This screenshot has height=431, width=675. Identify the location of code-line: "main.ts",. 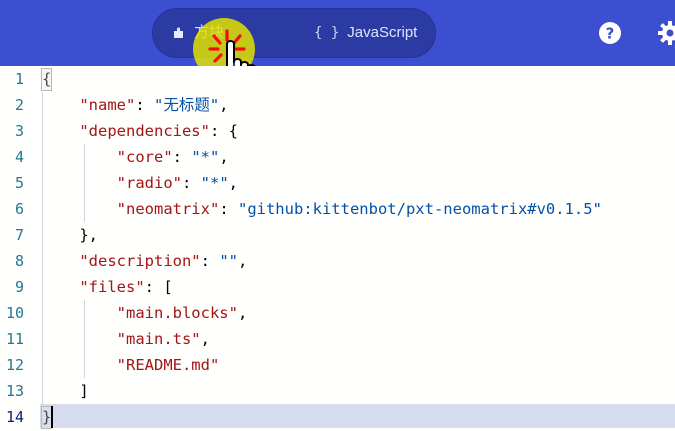
(126, 339).